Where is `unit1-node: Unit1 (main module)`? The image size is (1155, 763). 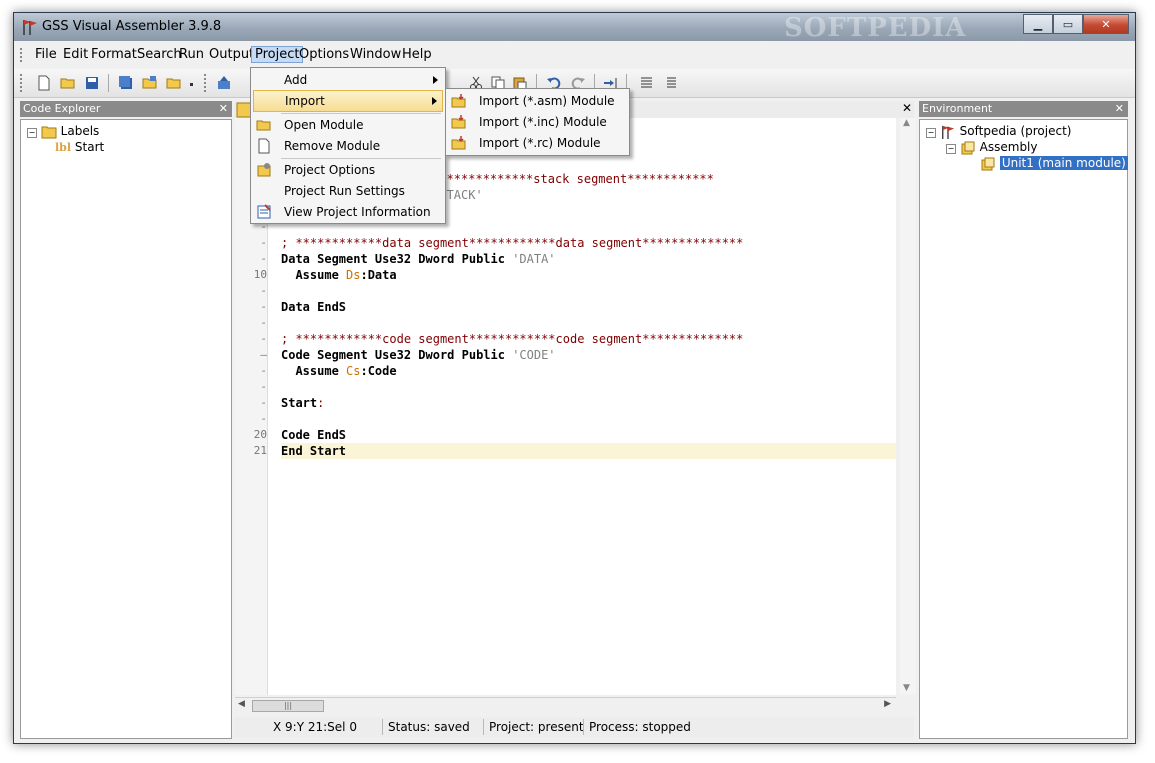 unit1-node: Unit1 (main module) is located at coordinates (1054, 163).